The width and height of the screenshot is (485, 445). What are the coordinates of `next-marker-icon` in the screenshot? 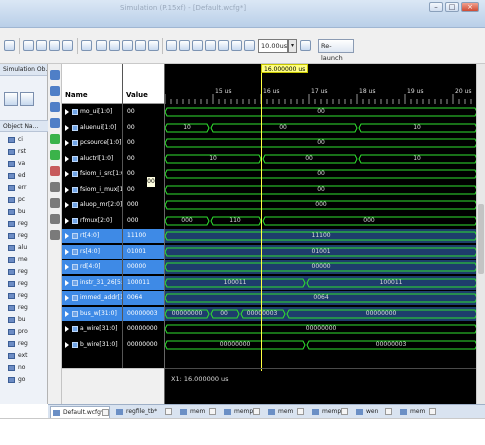 It's located at (55, 155).